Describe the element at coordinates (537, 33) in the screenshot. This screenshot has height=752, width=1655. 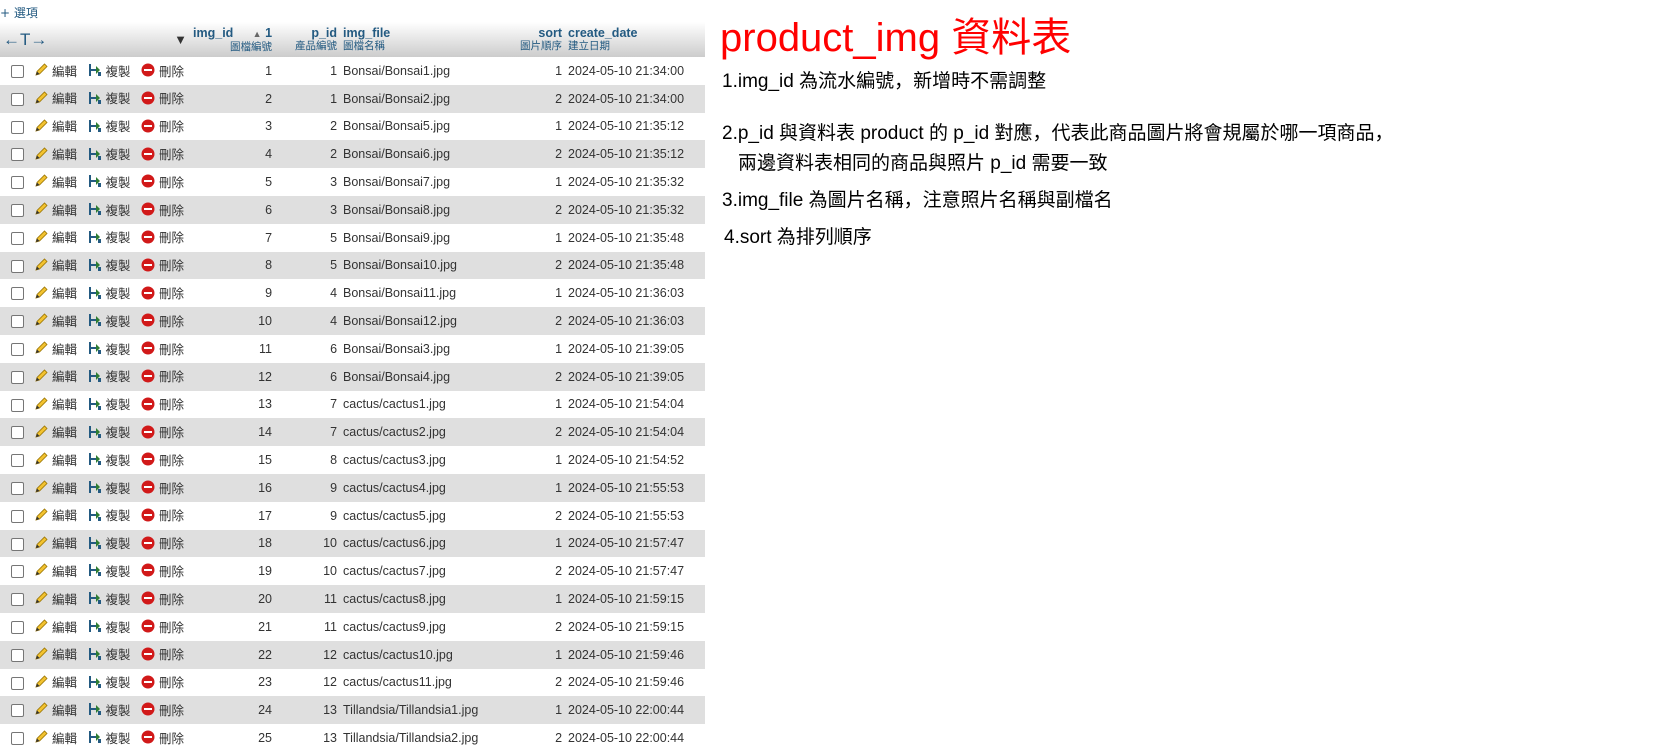
I see `column-sort-label: sort` at that location.